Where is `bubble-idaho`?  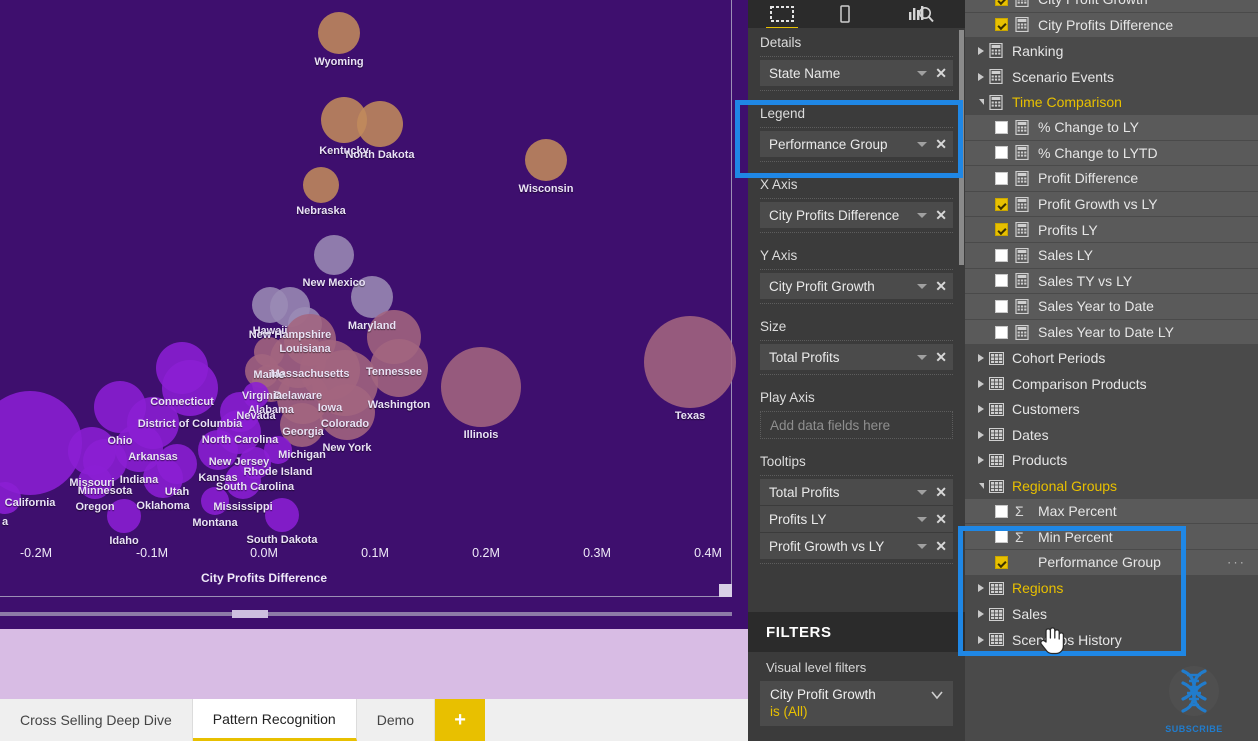 bubble-idaho is located at coordinates (124, 516).